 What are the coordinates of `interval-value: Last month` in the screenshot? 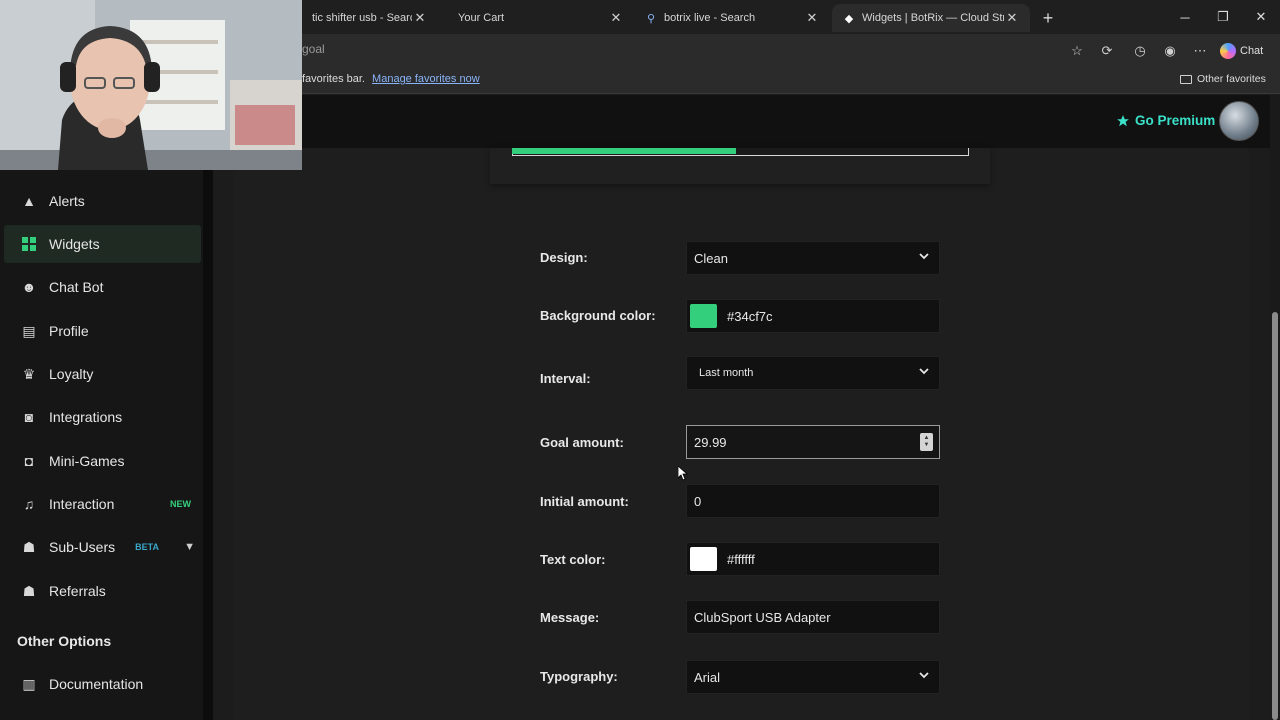 It's located at (726, 373).